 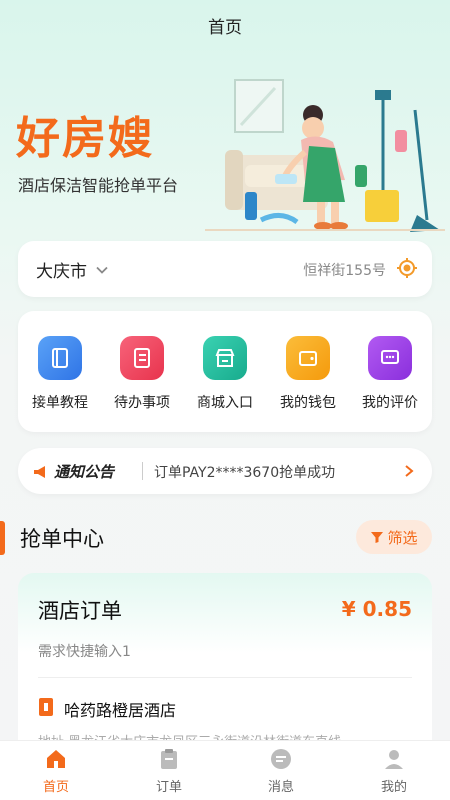 I want to click on current-address: 恒祥街155号, so click(x=344, y=271).